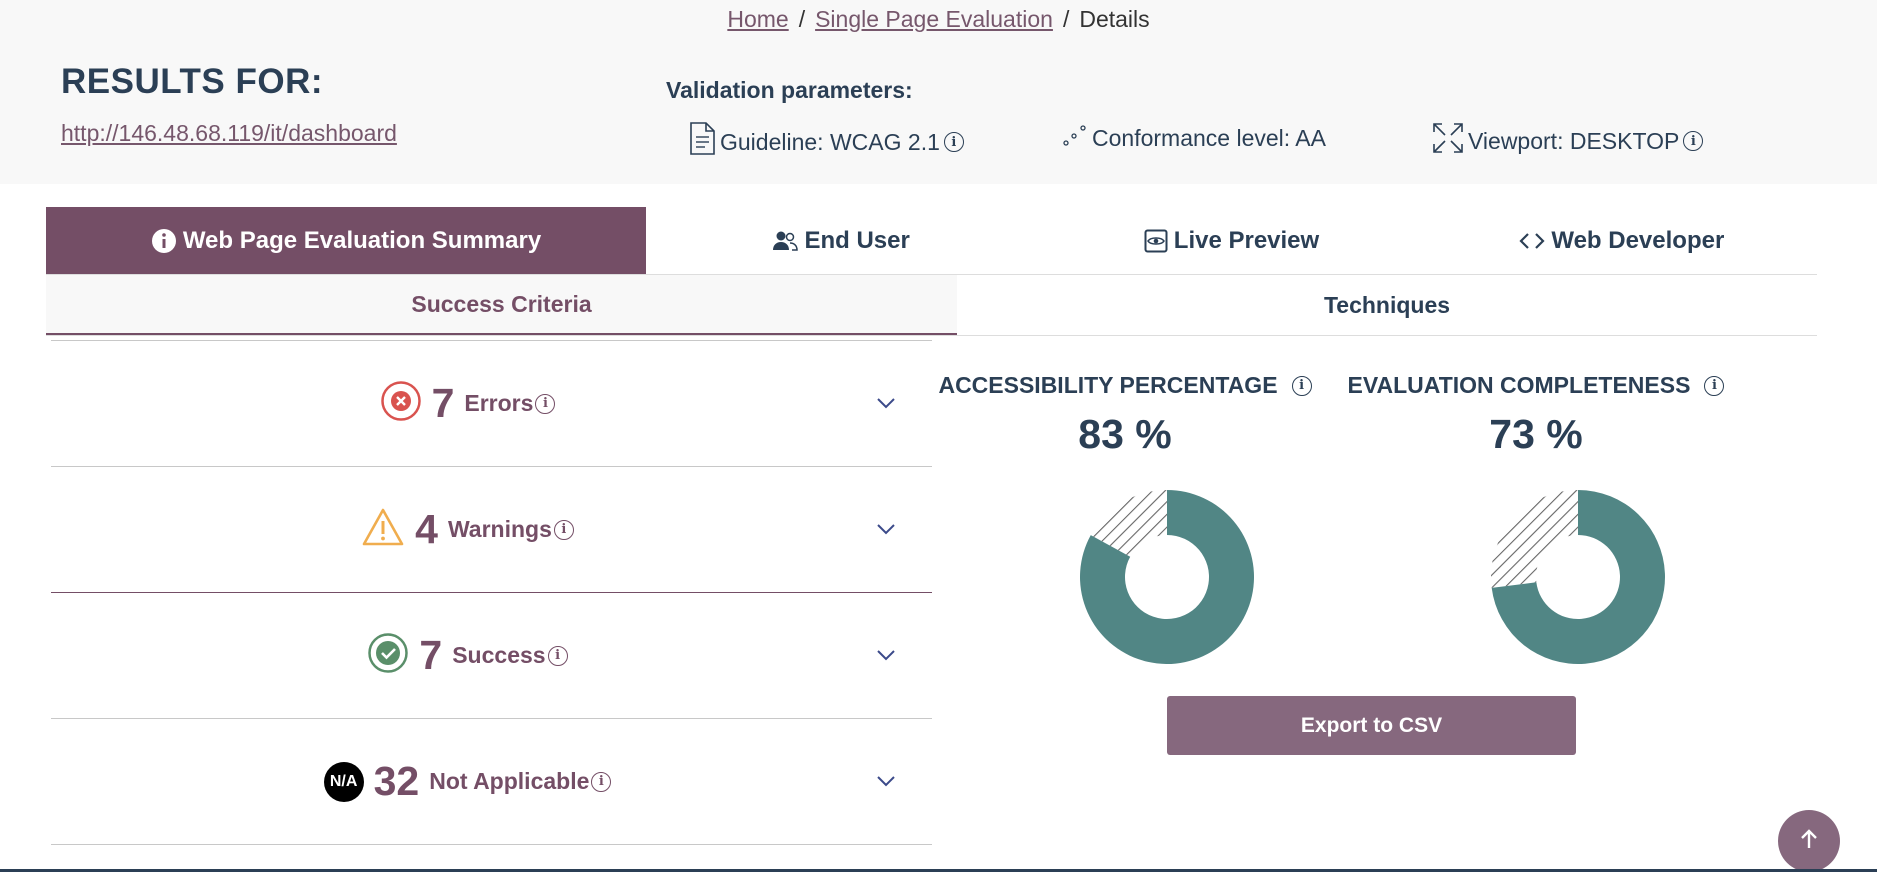 The width and height of the screenshot is (1877, 872). Describe the element at coordinates (383, 529) in the screenshot. I see `warning-triangle-icon` at that location.